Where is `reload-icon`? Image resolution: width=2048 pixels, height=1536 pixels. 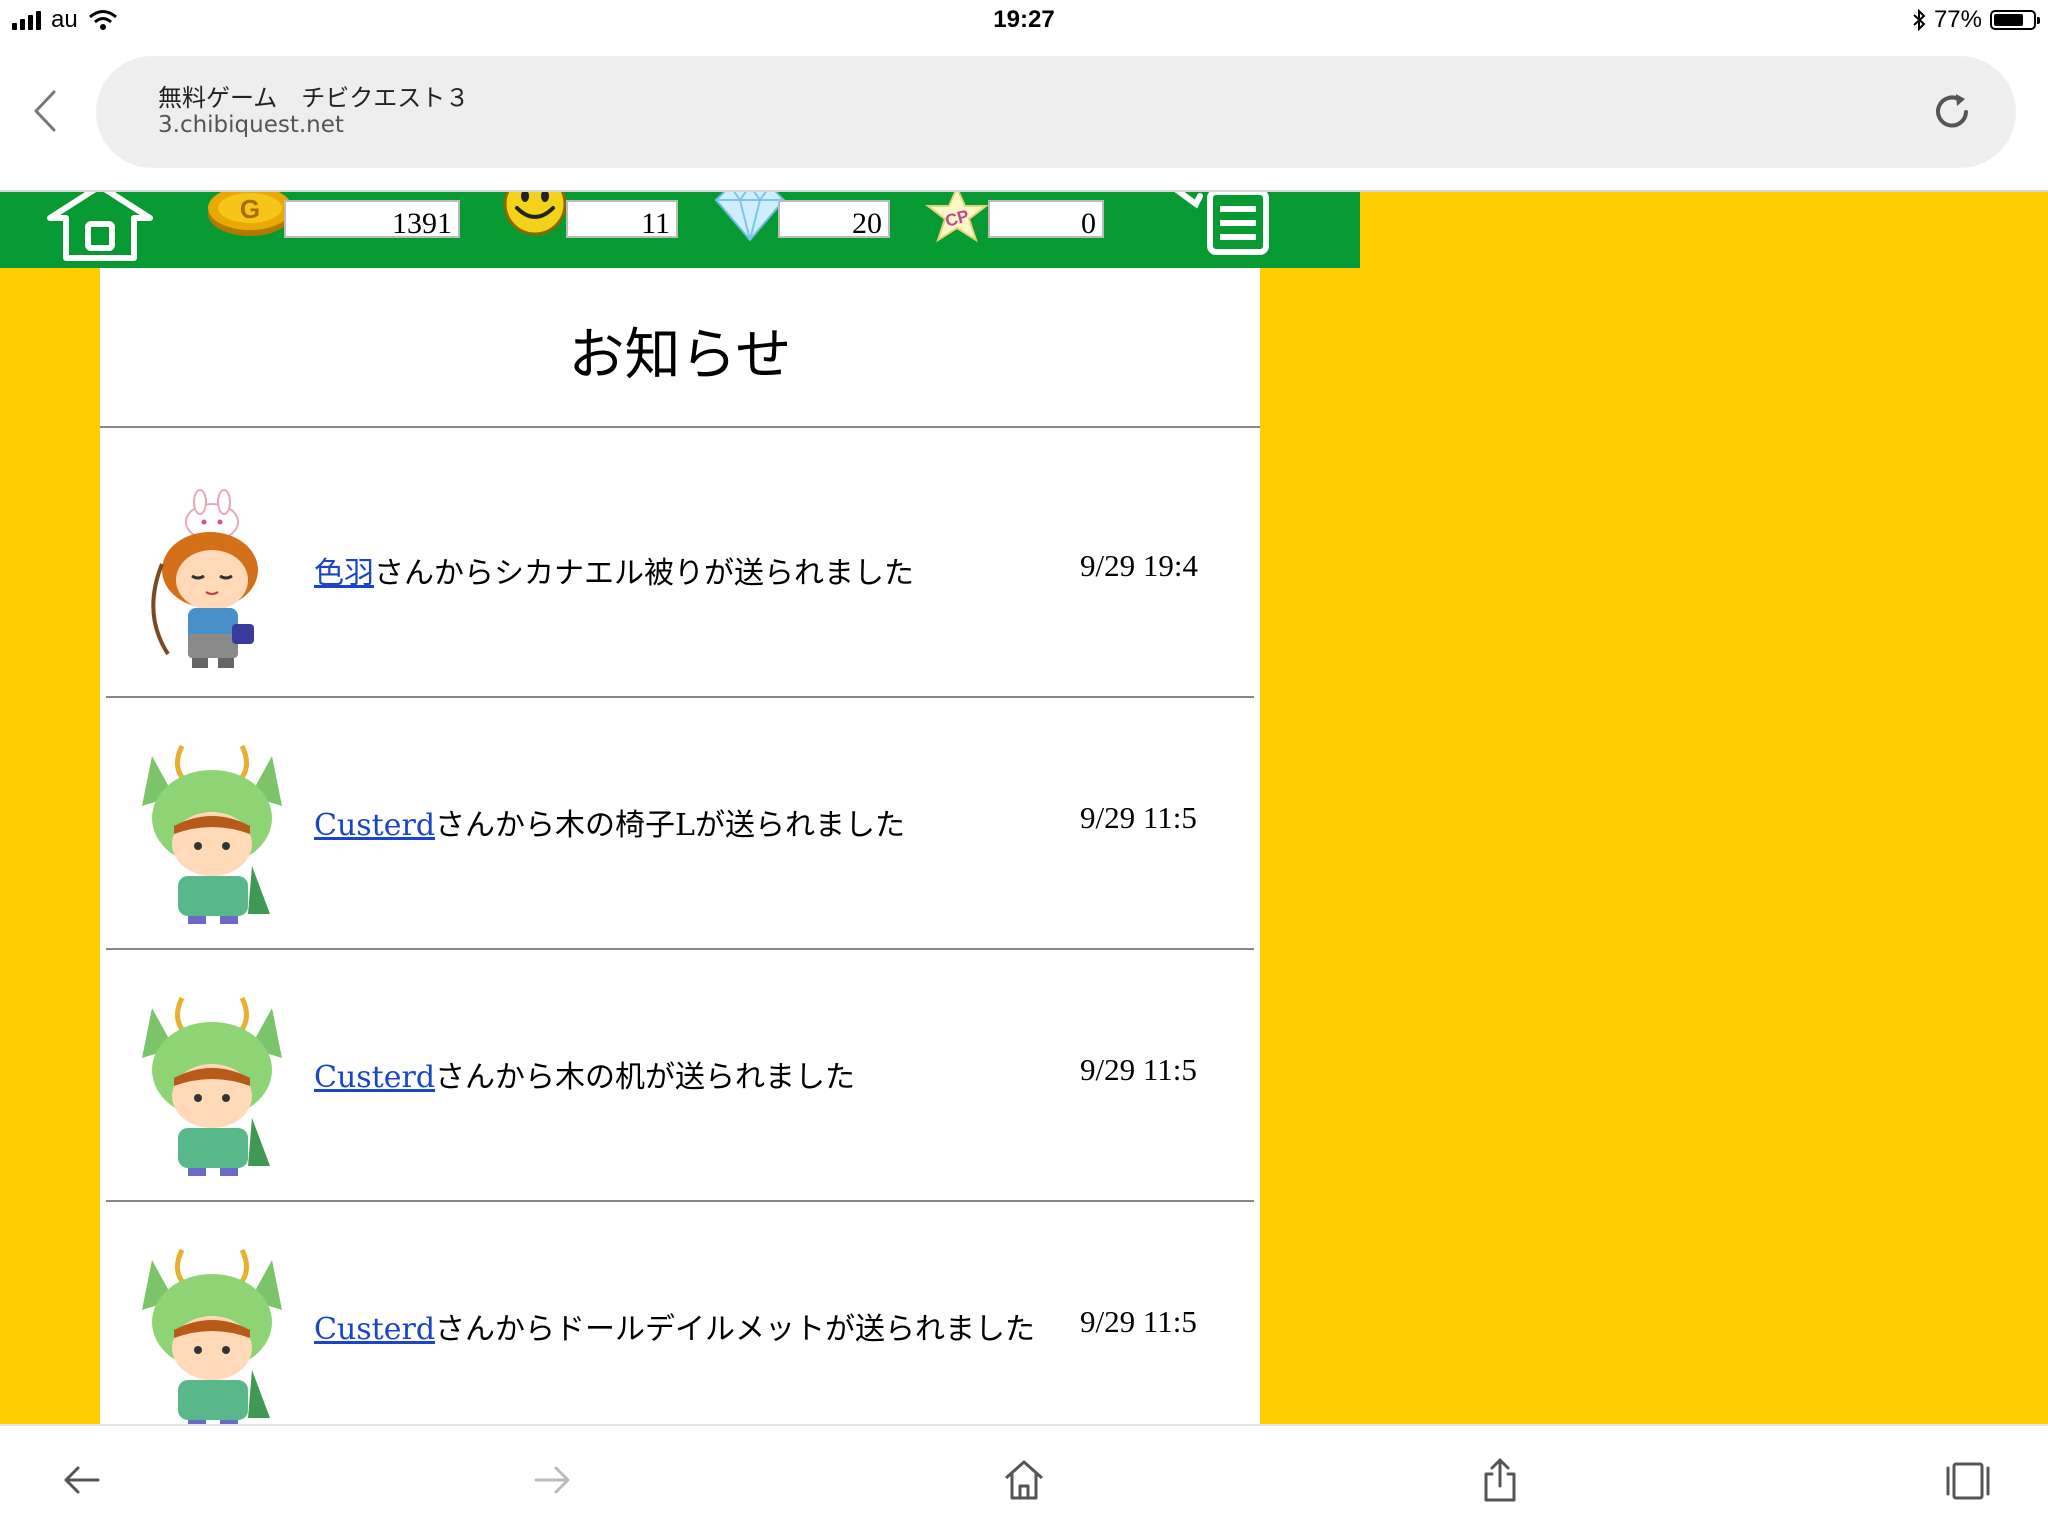
reload-icon is located at coordinates (1952, 112).